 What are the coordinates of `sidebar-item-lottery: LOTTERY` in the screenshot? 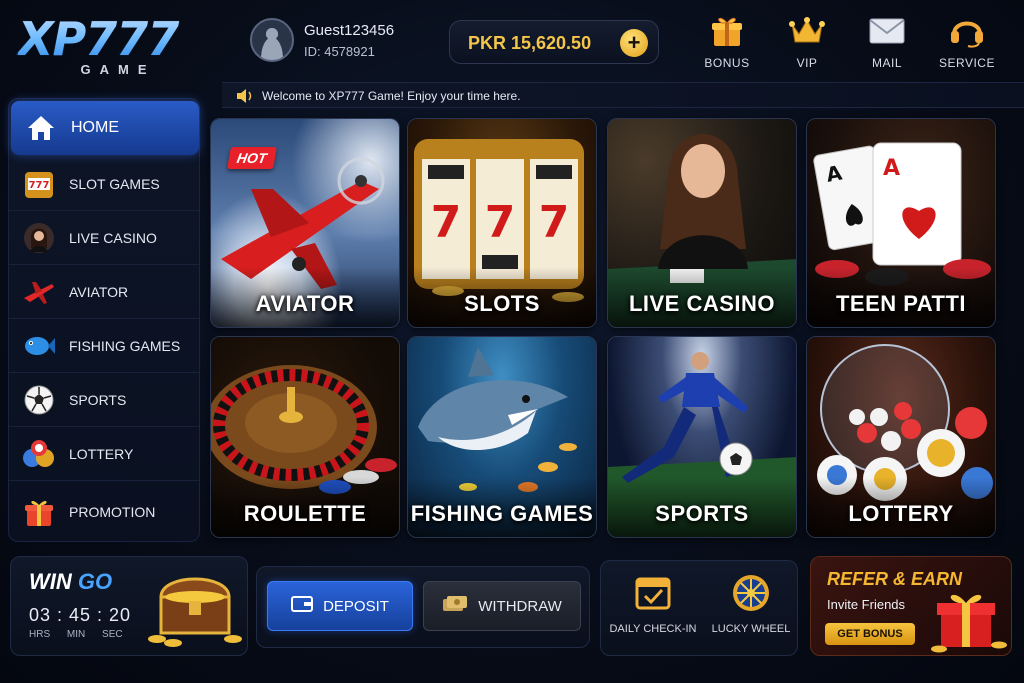 It's located at (104, 454).